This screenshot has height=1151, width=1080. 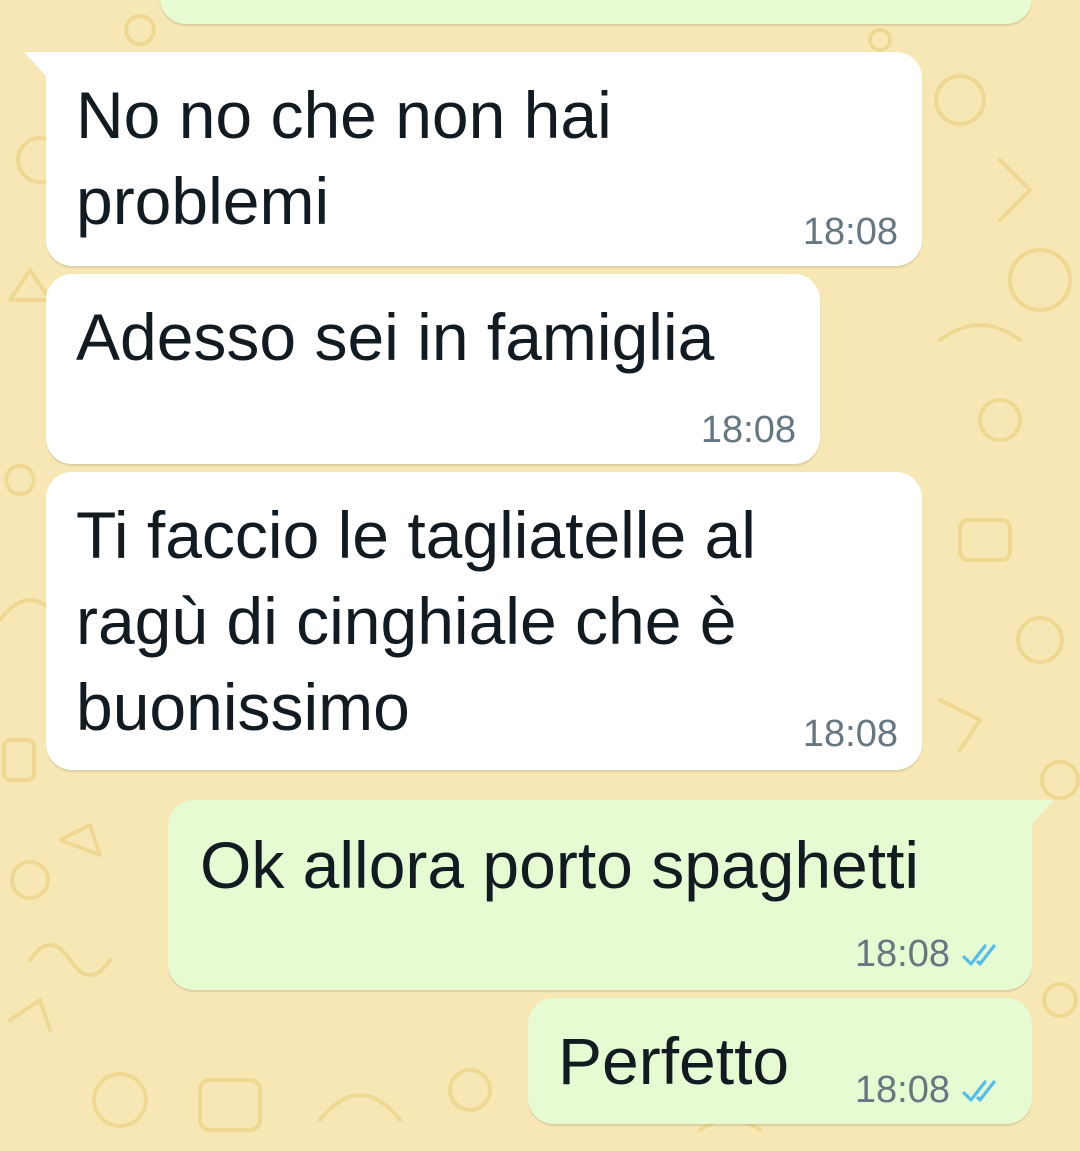 I want to click on incoming-message-bubble: Adesso sei in famiglia 18:08, so click(x=433, y=369).